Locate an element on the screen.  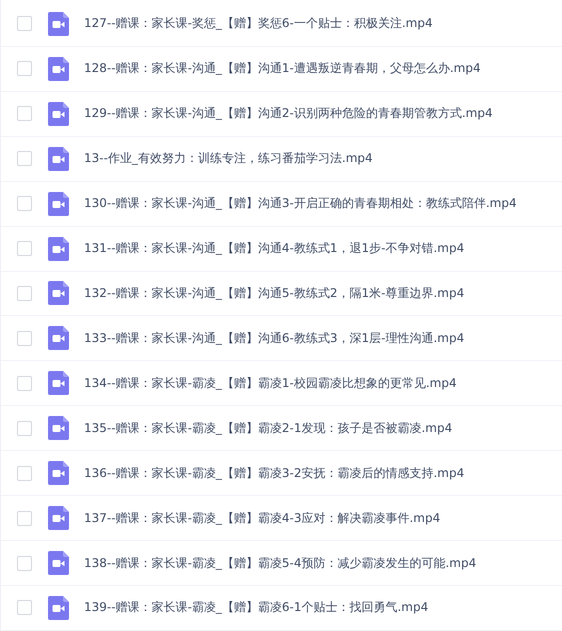
file-row: 139--赠课：家长课-霸凌_【赠】霸凌6-1个贴士：找回勇气.mp4 is located at coordinates (281, 608).